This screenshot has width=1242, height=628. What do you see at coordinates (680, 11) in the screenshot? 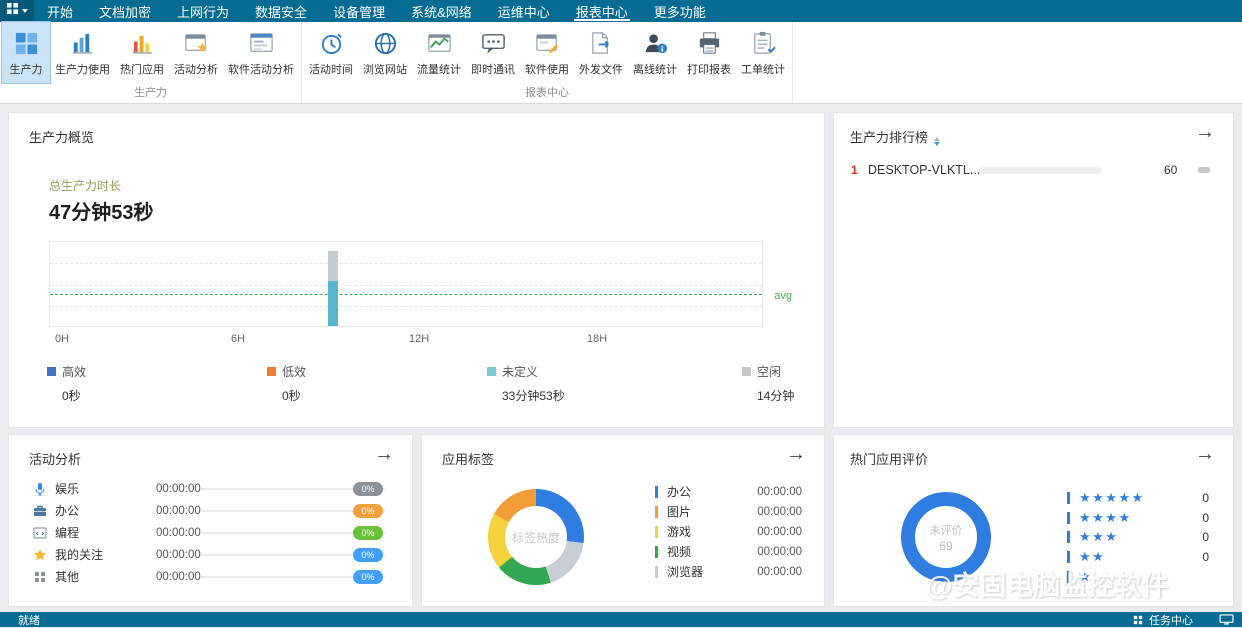
I see `menu-item-more-features: 更多功能` at bounding box center [680, 11].